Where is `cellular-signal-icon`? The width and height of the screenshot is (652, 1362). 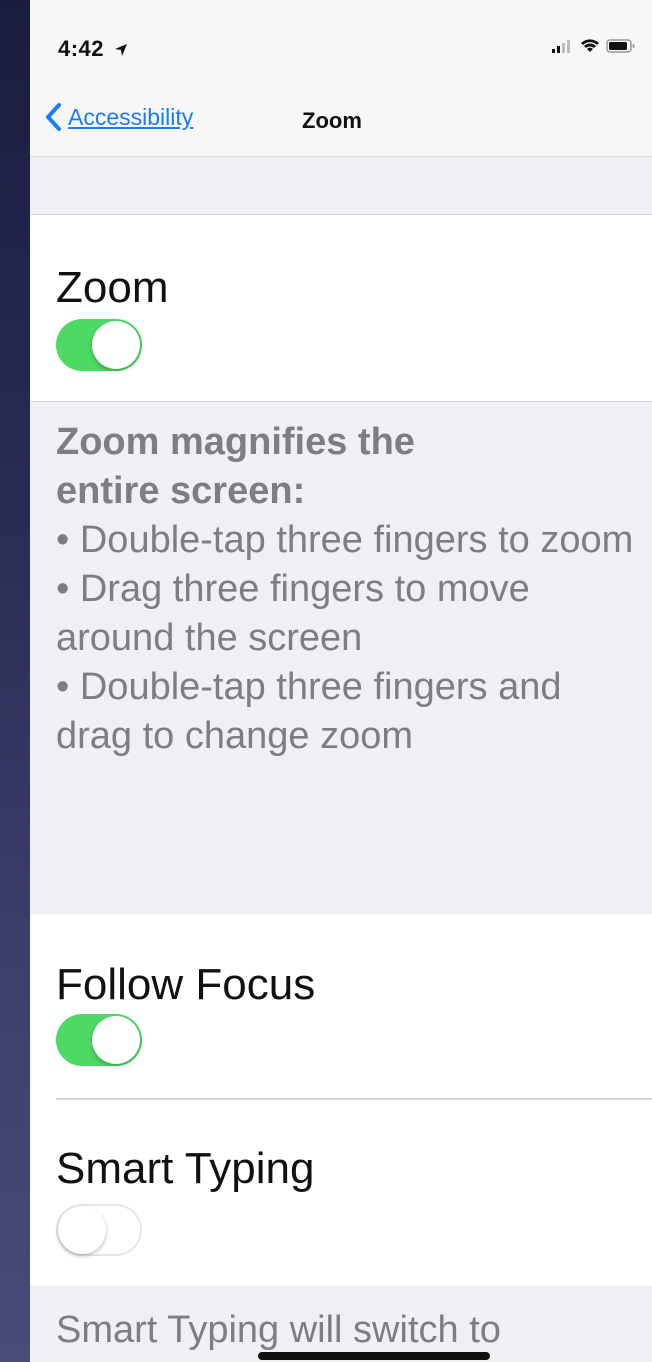
cellular-signal-icon is located at coordinates (561, 46).